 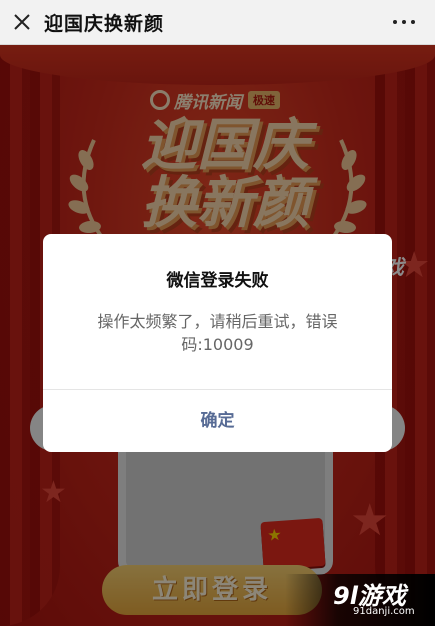 I want to click on more-dots-icon, so click(x=404, y=22).